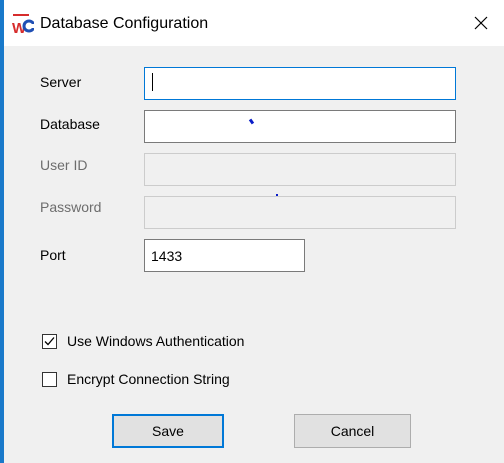 The image size is (504, 463). What do you see at coordinates (300, 83) in the screenshot?
I see `server-input` at bounding box center [300, 83].